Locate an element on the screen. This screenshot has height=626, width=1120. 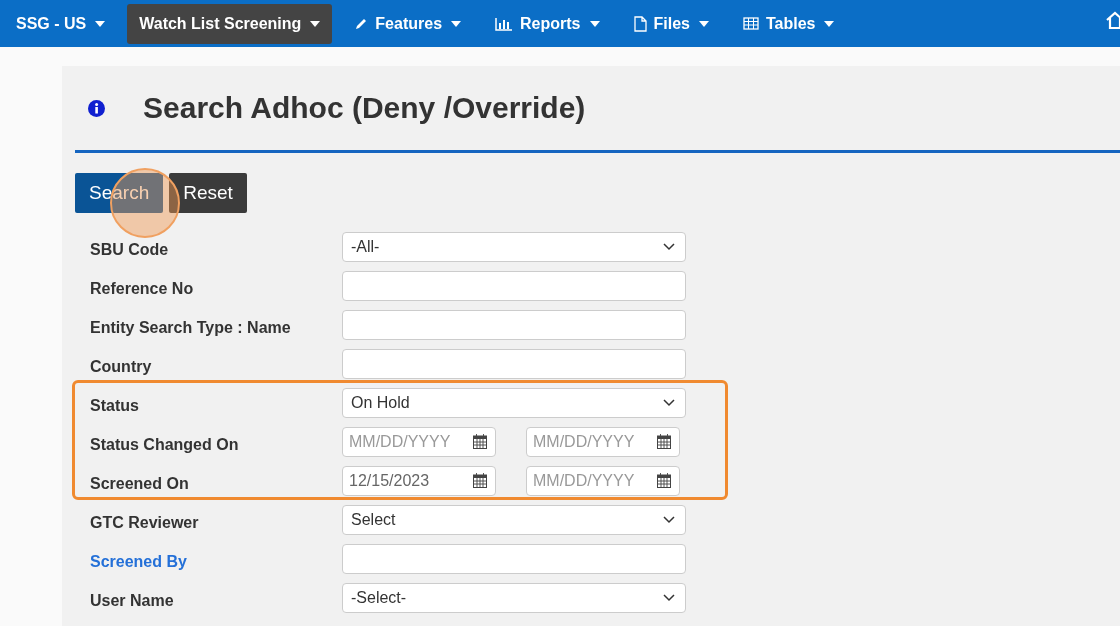
select-field: -All- is located at coordinates (514, 247).